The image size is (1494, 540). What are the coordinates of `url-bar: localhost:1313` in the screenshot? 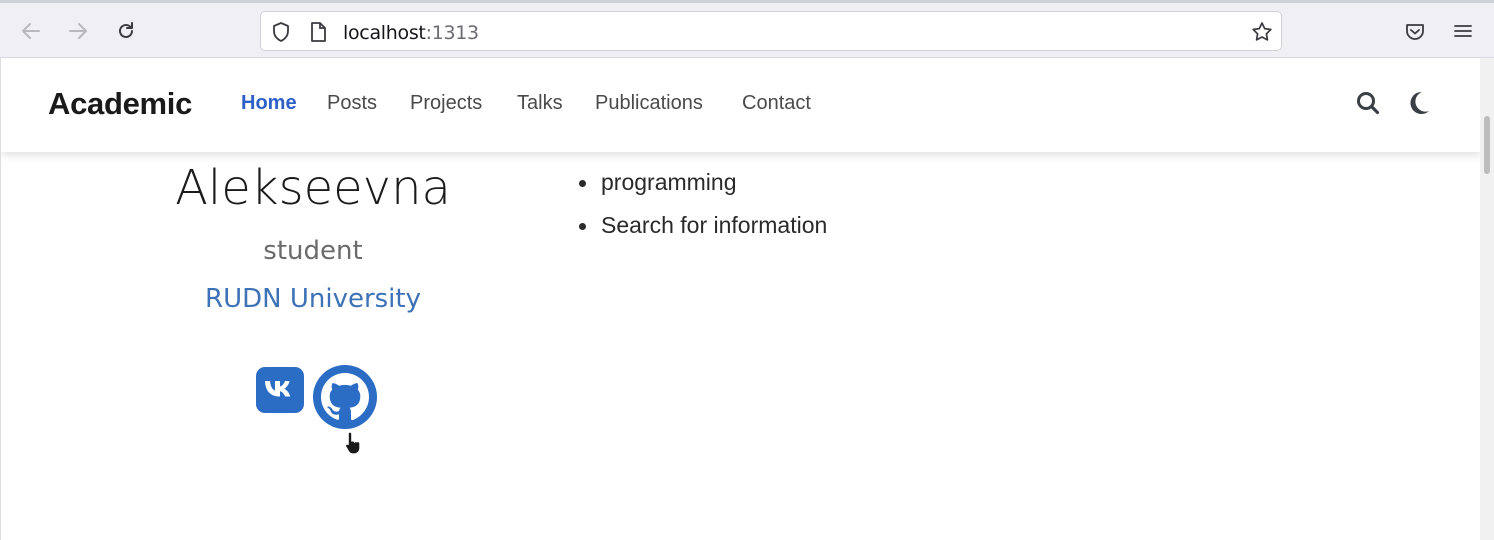 It's located at (771, 31).